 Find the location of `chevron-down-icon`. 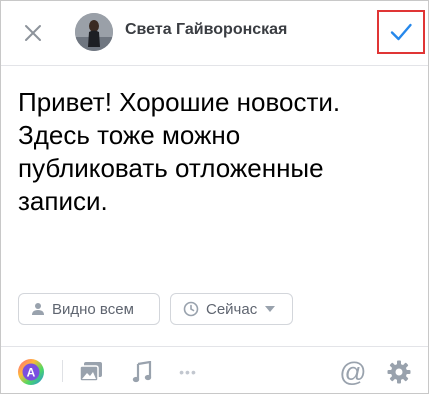

chevron-down-icon is located at coordinates (270, 309).